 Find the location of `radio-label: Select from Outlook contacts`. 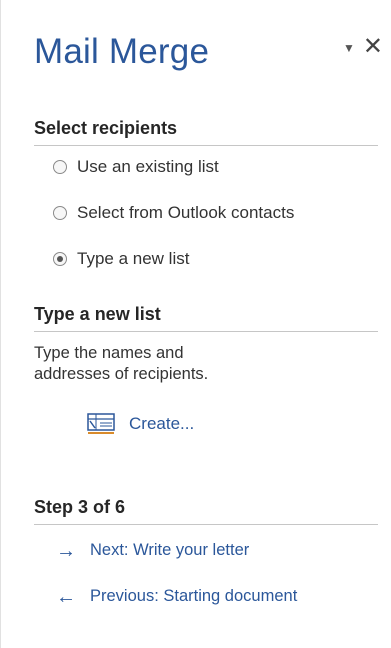

radio-label: Select from Outlook contacts is located at coordinates (186, 212).